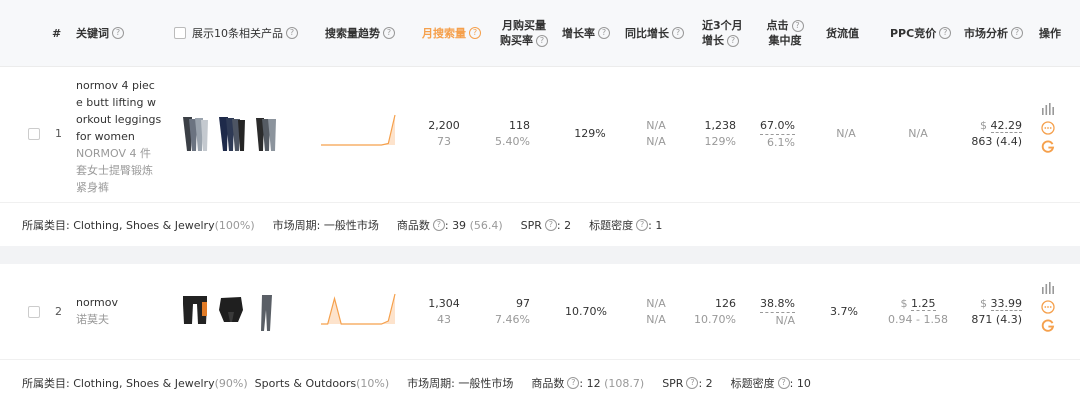  I want to click on show-products-checkbox, so click(180, 33).